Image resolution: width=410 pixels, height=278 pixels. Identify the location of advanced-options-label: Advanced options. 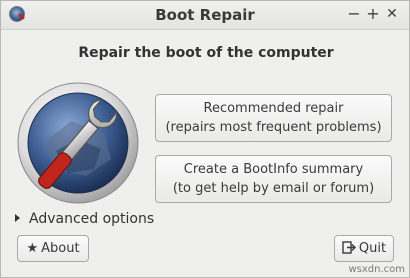
(92, 219).